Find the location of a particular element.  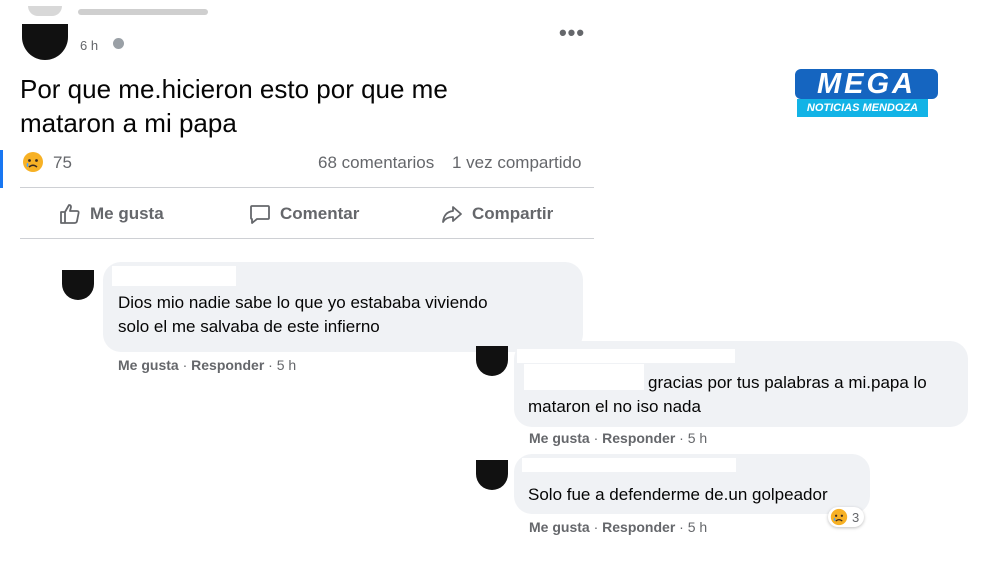

mega-logo-title: MEGA is located at coordinates (866, 84).